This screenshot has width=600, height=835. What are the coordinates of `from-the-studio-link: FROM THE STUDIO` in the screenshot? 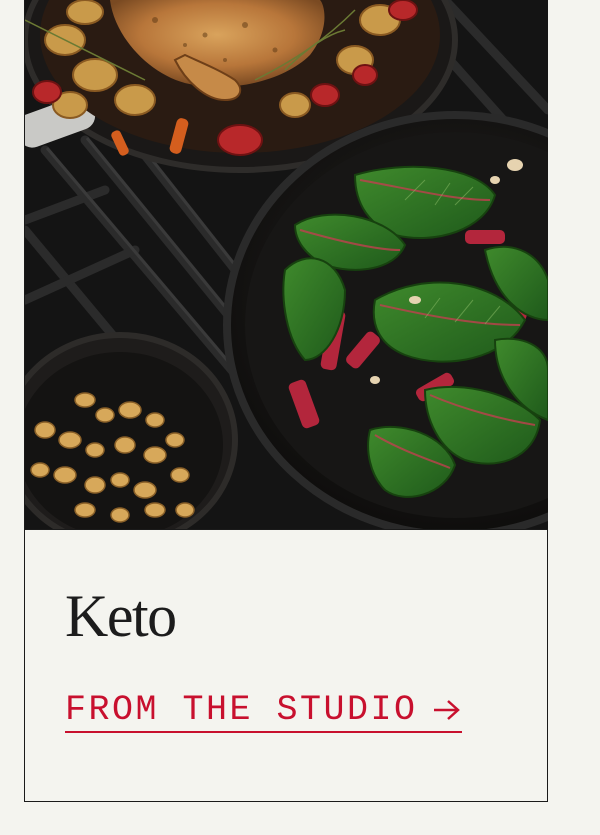 It's located at (263, 711).